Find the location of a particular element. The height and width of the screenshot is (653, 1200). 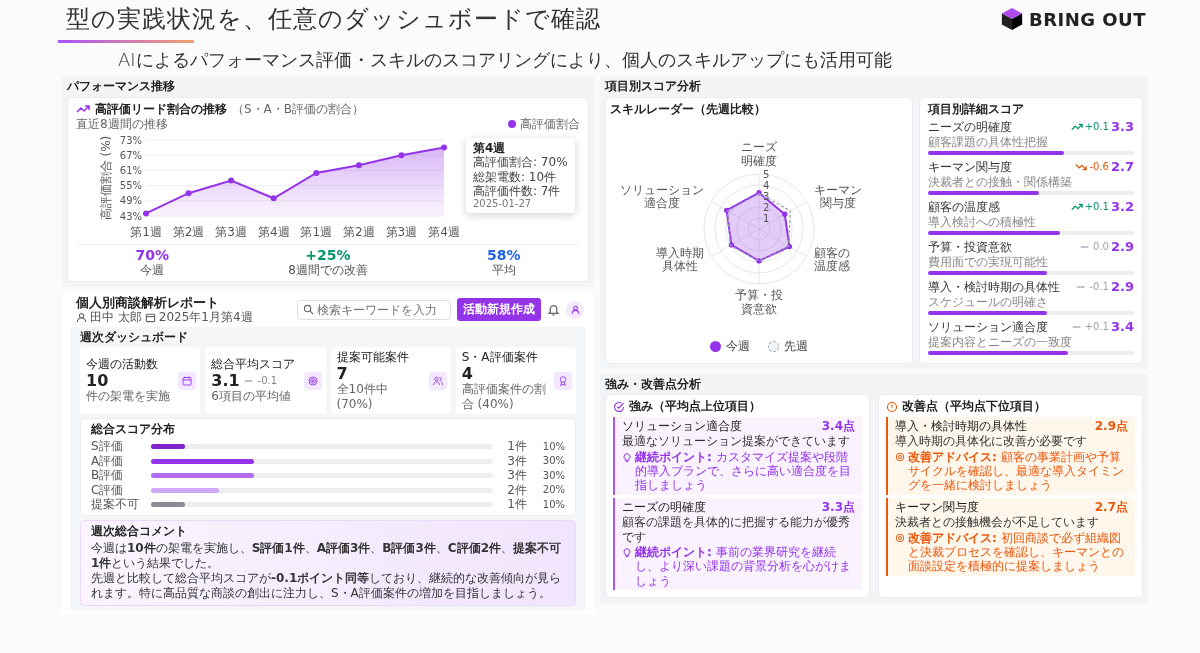

grade-label: 提案不可 is located at coordinates (115, 504).